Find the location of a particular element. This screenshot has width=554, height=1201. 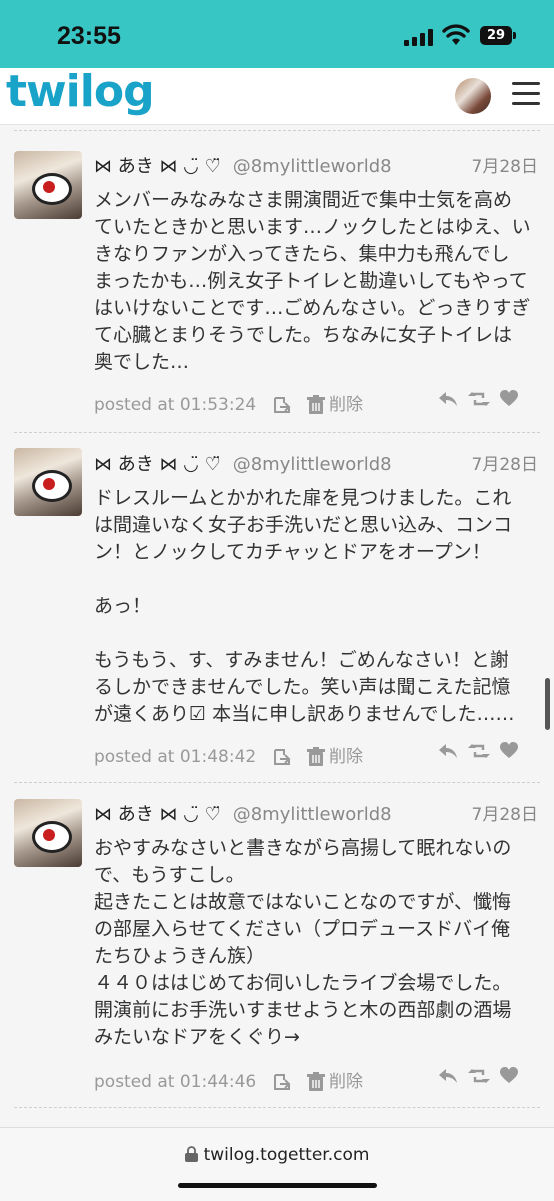

status-time: 23:55 is located at coordinates (89, 36).